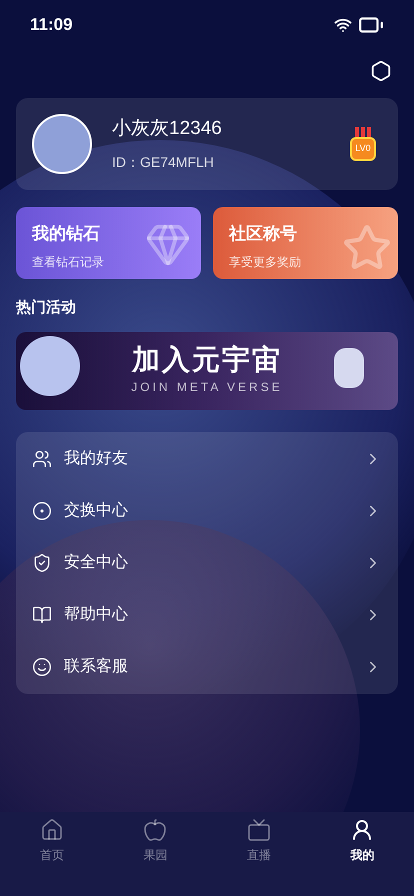 The image size is (414, 896). Describe the element at coordinates (42, 614) in the screenshot. I see `book-icon` at that location.